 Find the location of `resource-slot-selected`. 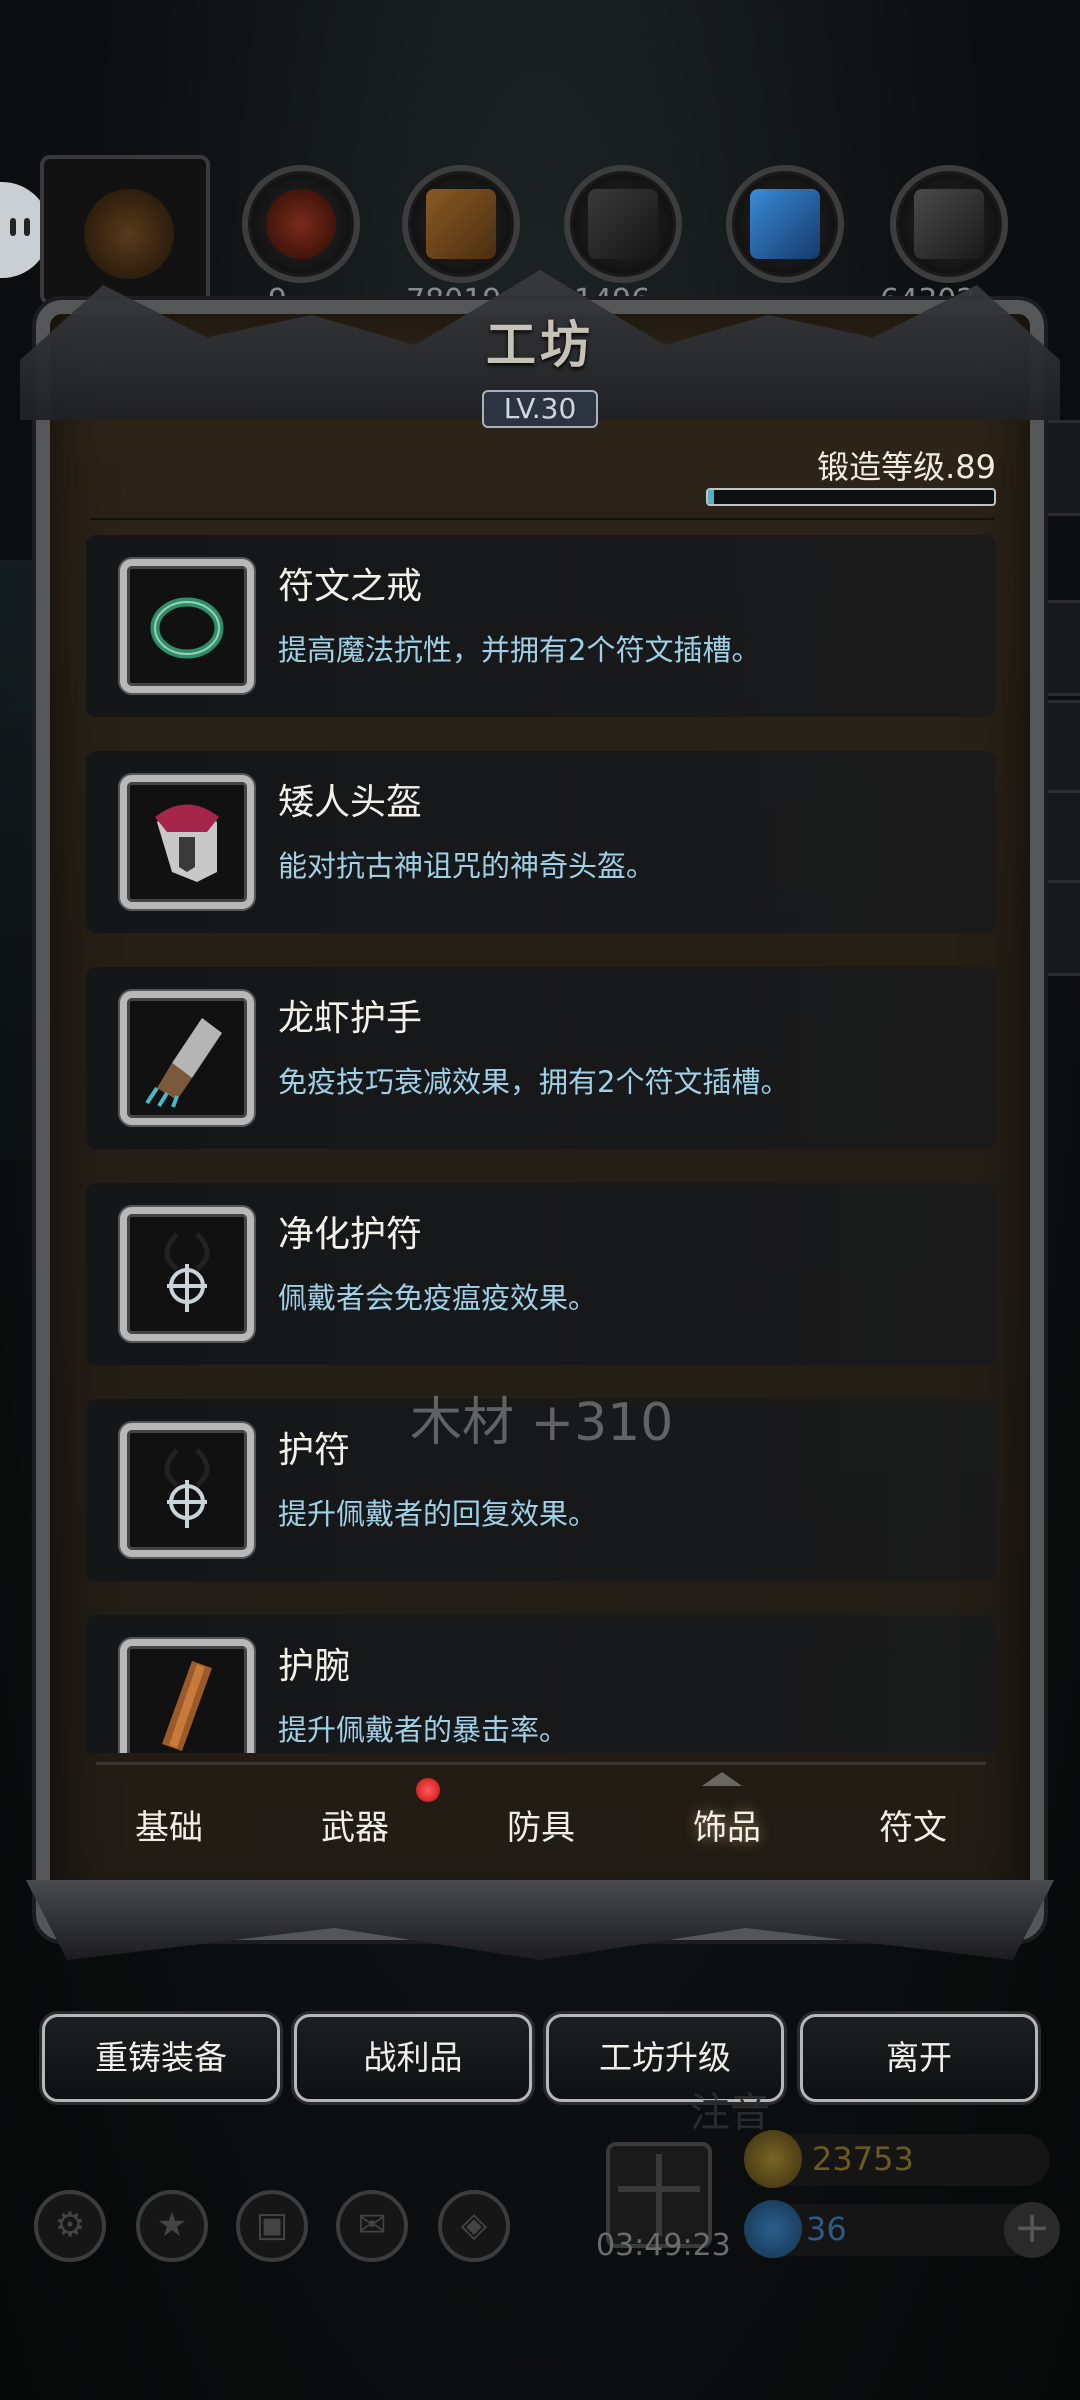

resource-slot-selected is located at coordinates (125, 230).